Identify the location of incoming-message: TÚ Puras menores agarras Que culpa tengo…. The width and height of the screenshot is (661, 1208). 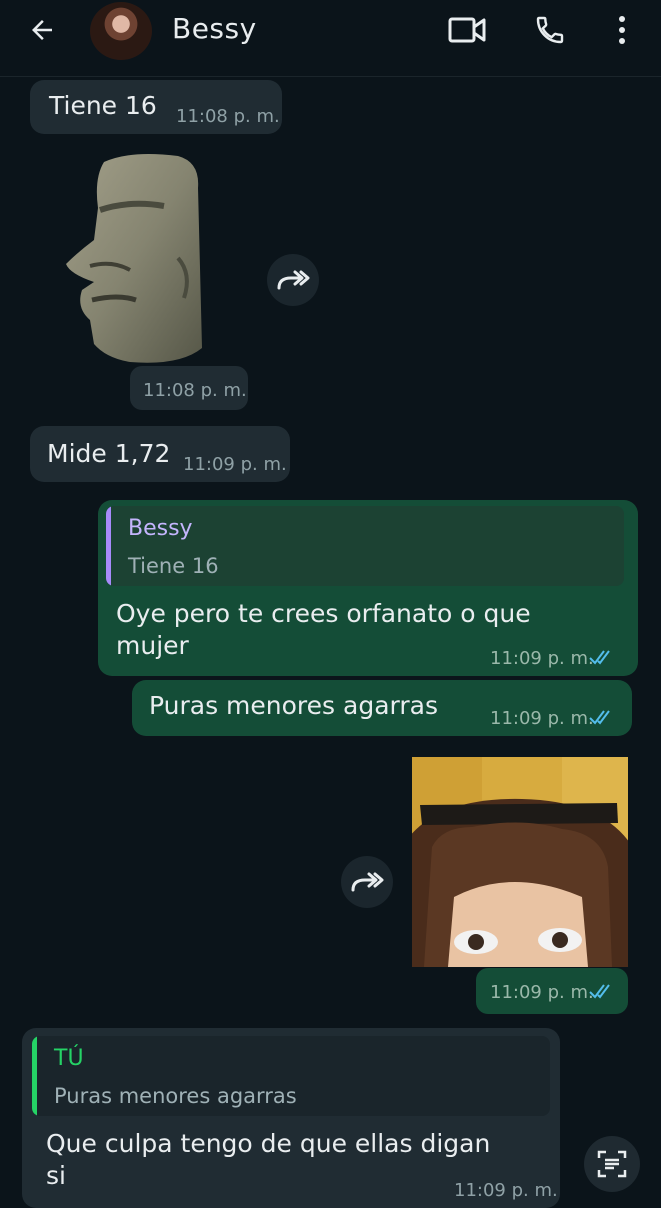
(291, 1118).